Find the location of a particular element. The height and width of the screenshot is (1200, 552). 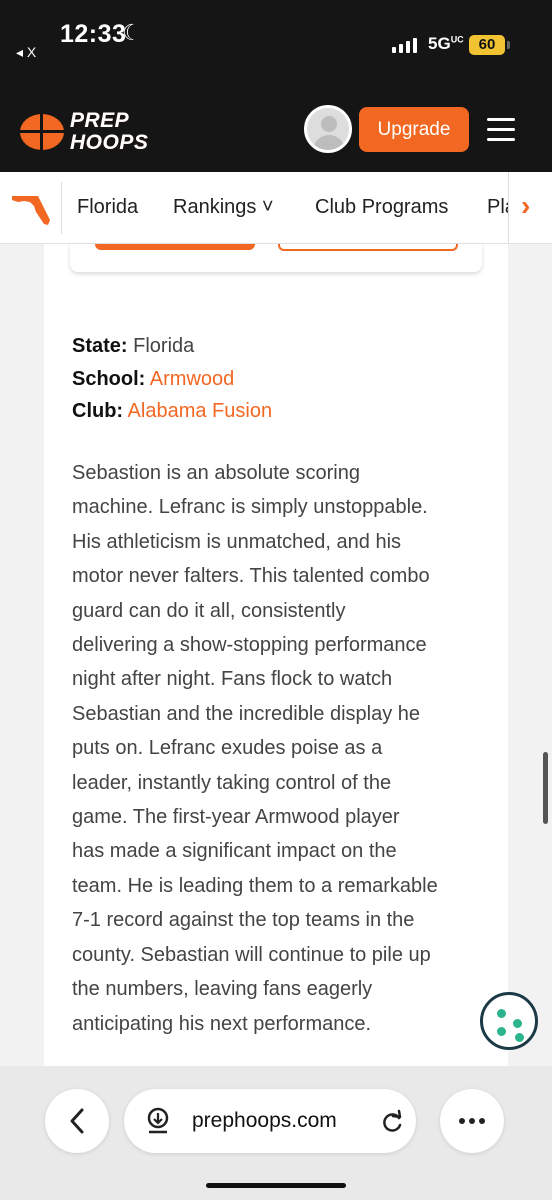

avatar is located at coordinates (328, 129).